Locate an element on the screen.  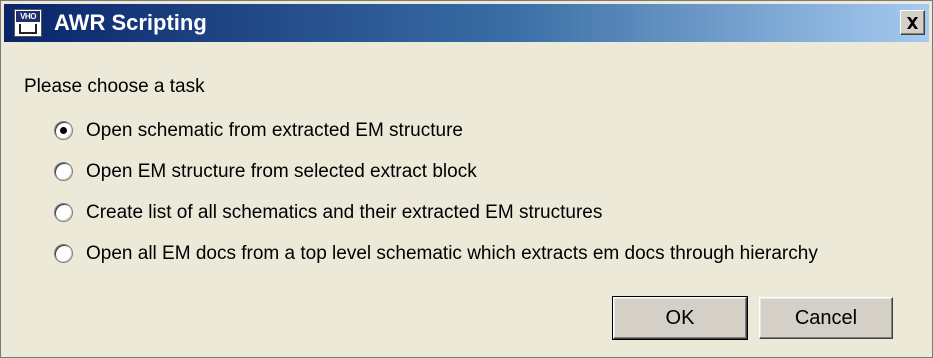
close-button is located at coordinates (912, 22).